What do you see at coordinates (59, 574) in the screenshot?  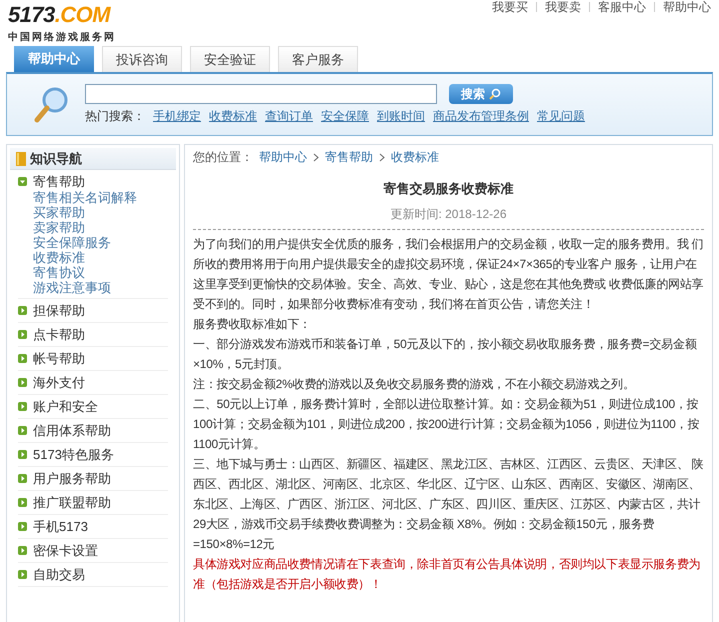 I see `sidebar-item: 自助交易` at bounding box center [59, 574].